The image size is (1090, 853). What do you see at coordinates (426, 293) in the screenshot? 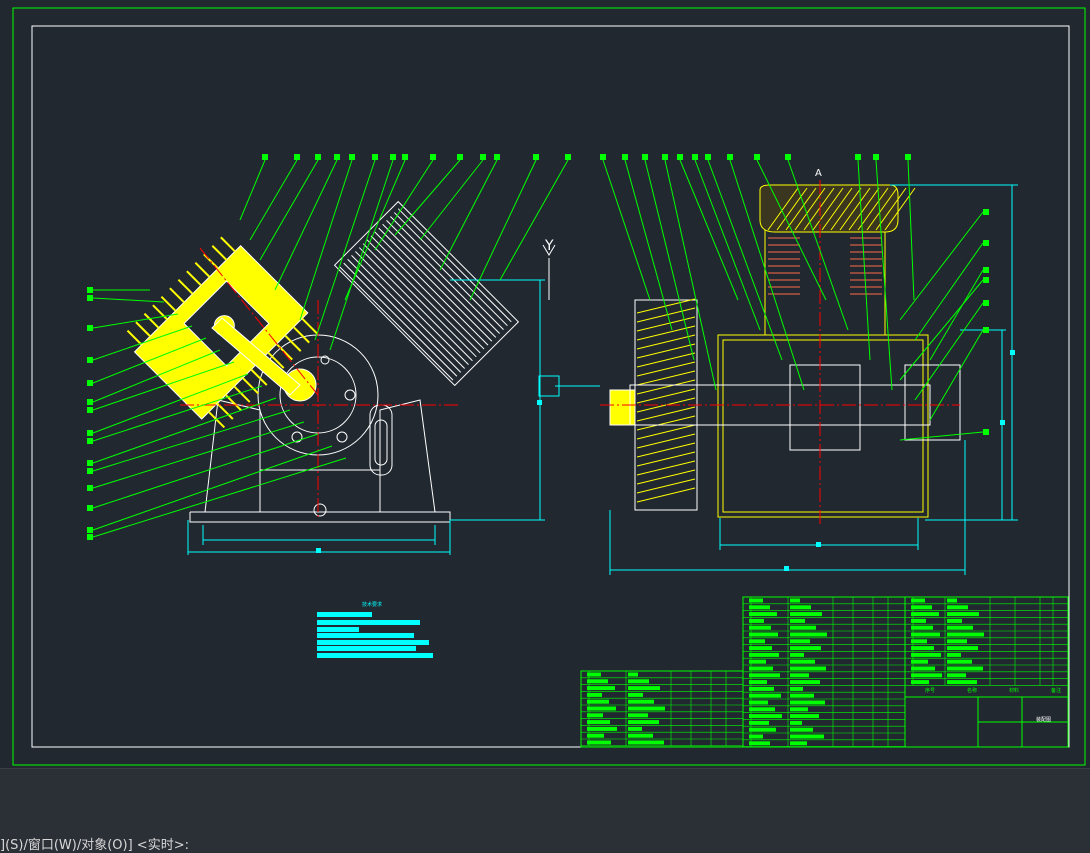
I see `right-cylinder` at bounding box center [426, 293].